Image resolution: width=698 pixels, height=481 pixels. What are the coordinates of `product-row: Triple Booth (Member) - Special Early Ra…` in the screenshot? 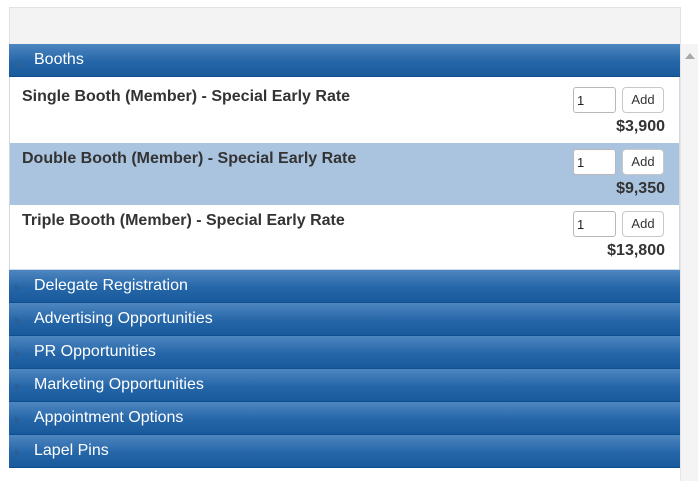 It's located at (344, 236).